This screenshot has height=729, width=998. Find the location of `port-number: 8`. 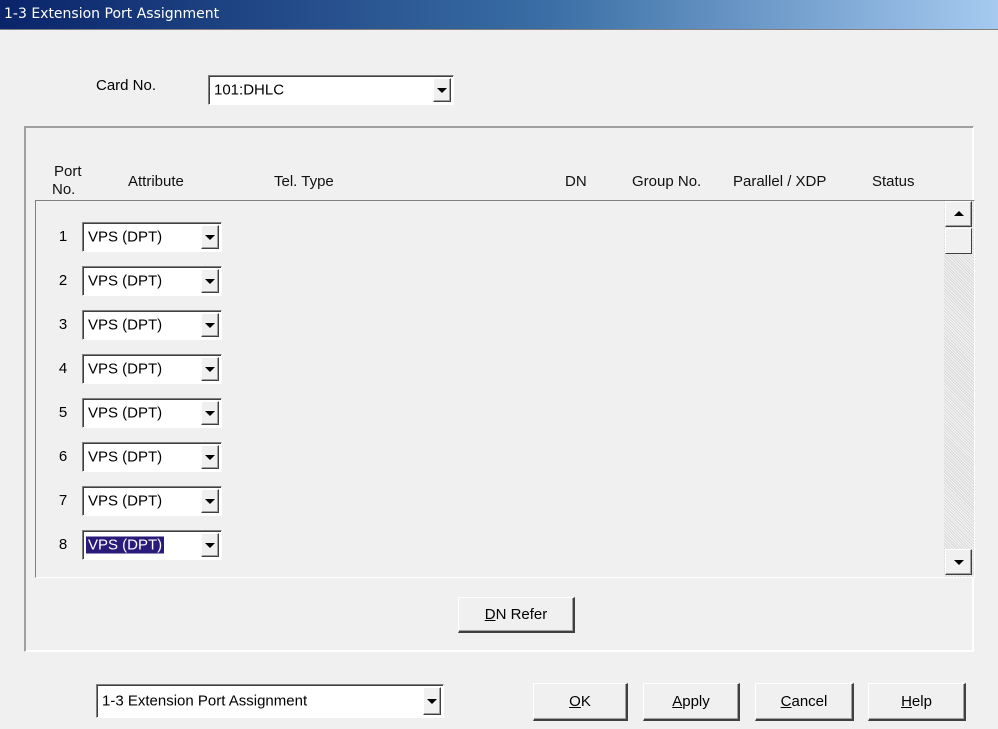

port-number: 8 is located at coordinates (63, 544).